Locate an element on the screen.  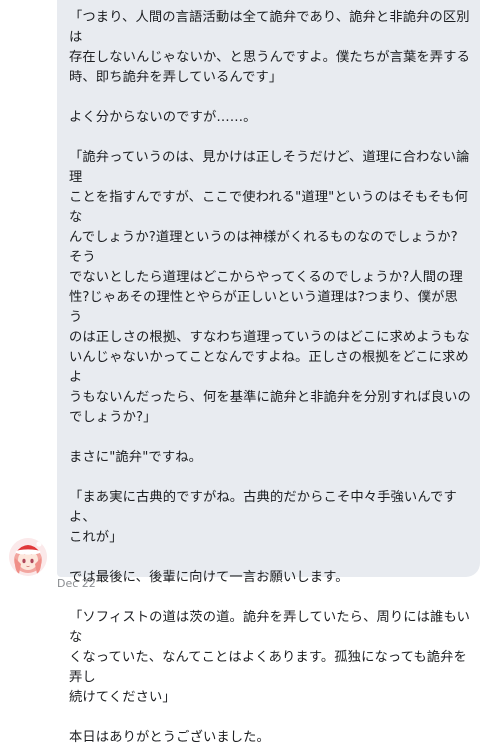
sender-avatar is located at coordinates (28, 557).